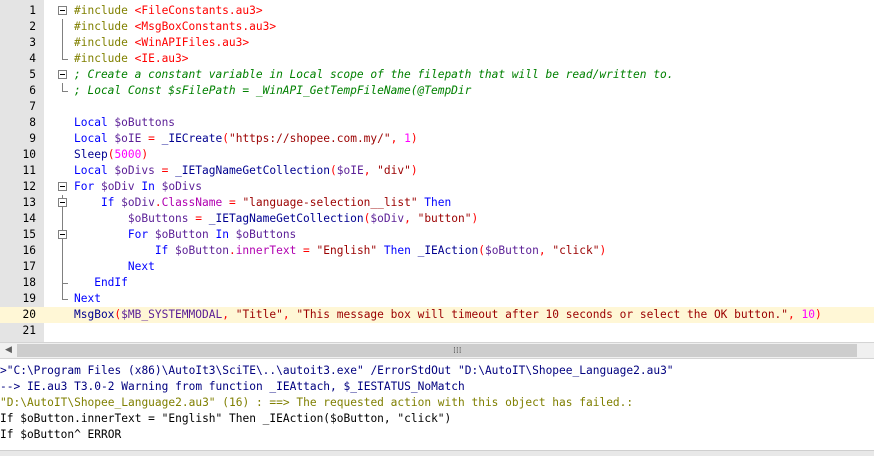 The width and height of the screenshot is (874, 456). What do you see at coordinates (437, 331) in the screenshot?
I see `code-line: 21` at bounding box center [437, 331].